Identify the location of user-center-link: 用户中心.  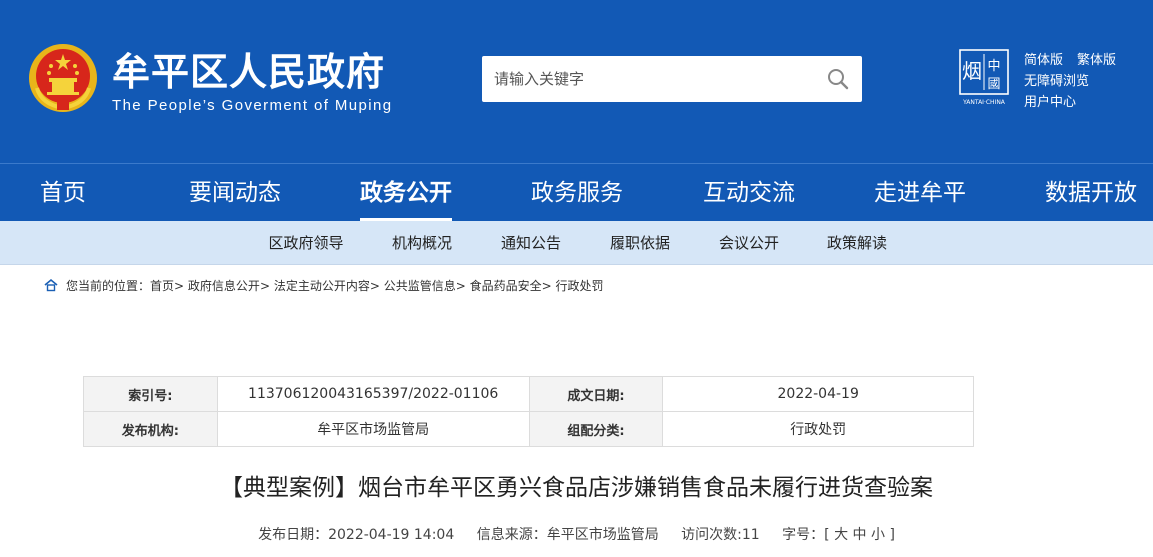
(1050, 102).